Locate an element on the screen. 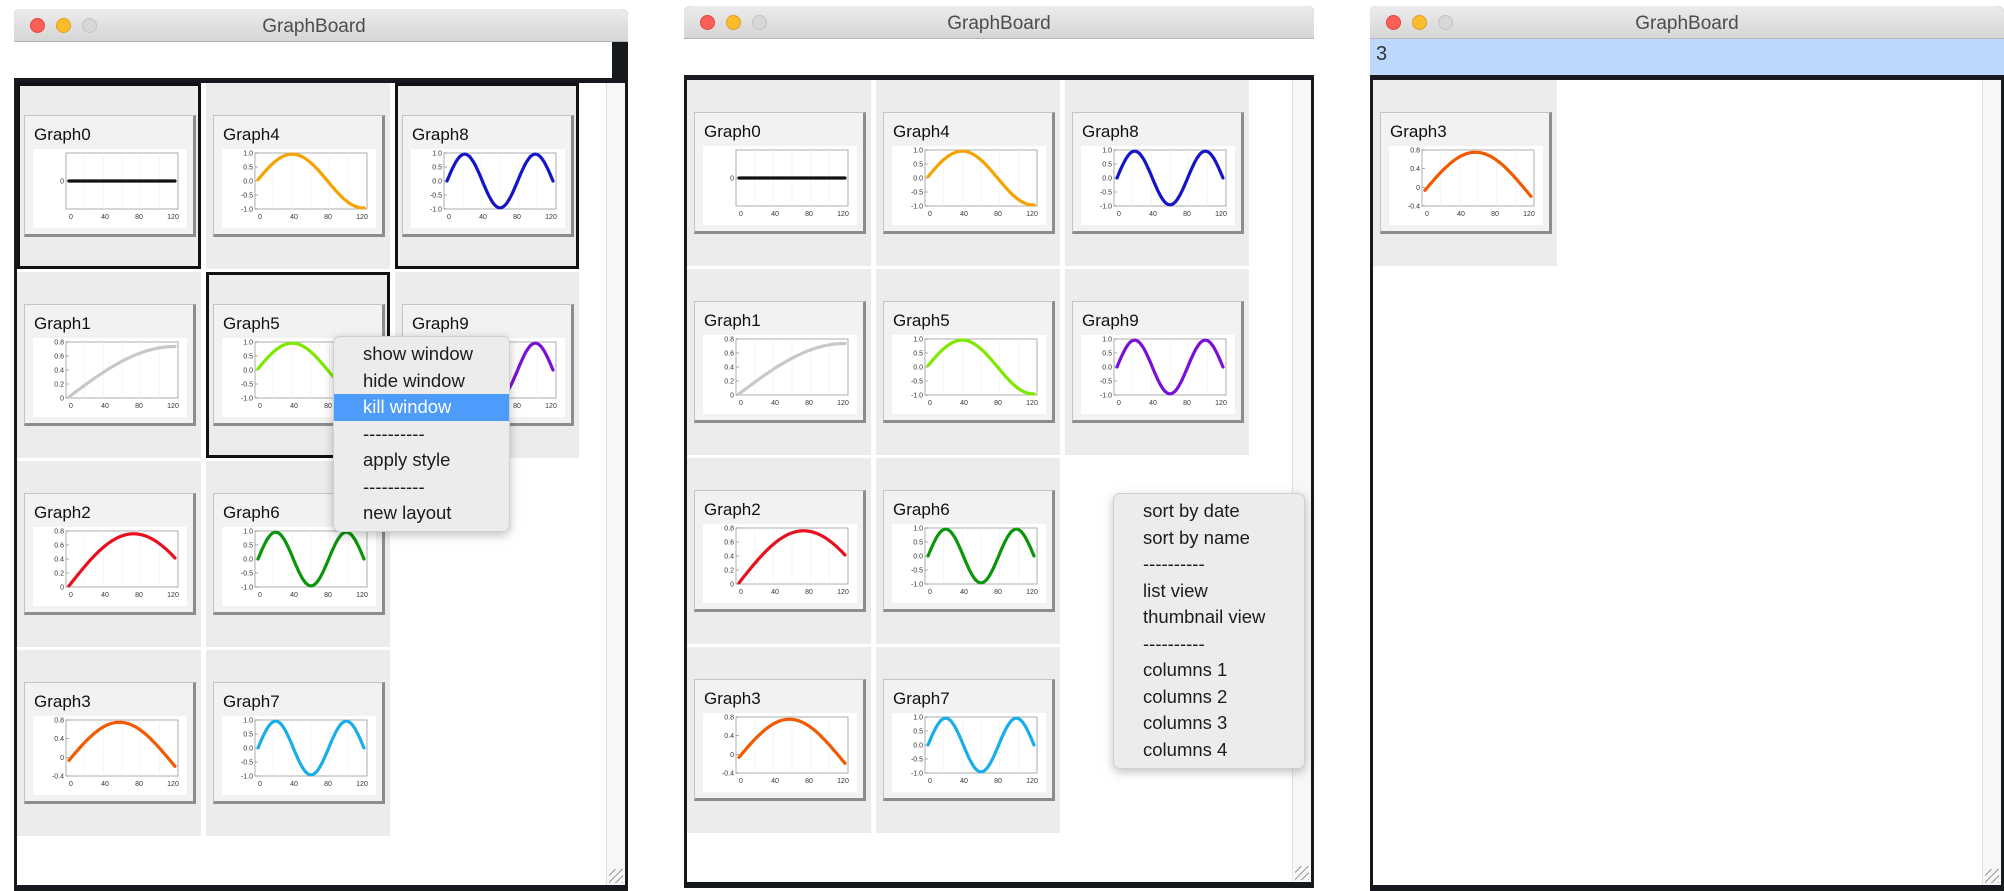 This screenshot has height=891, width=2004. window-title: GraphBoard is located at coordinates (999, 23).